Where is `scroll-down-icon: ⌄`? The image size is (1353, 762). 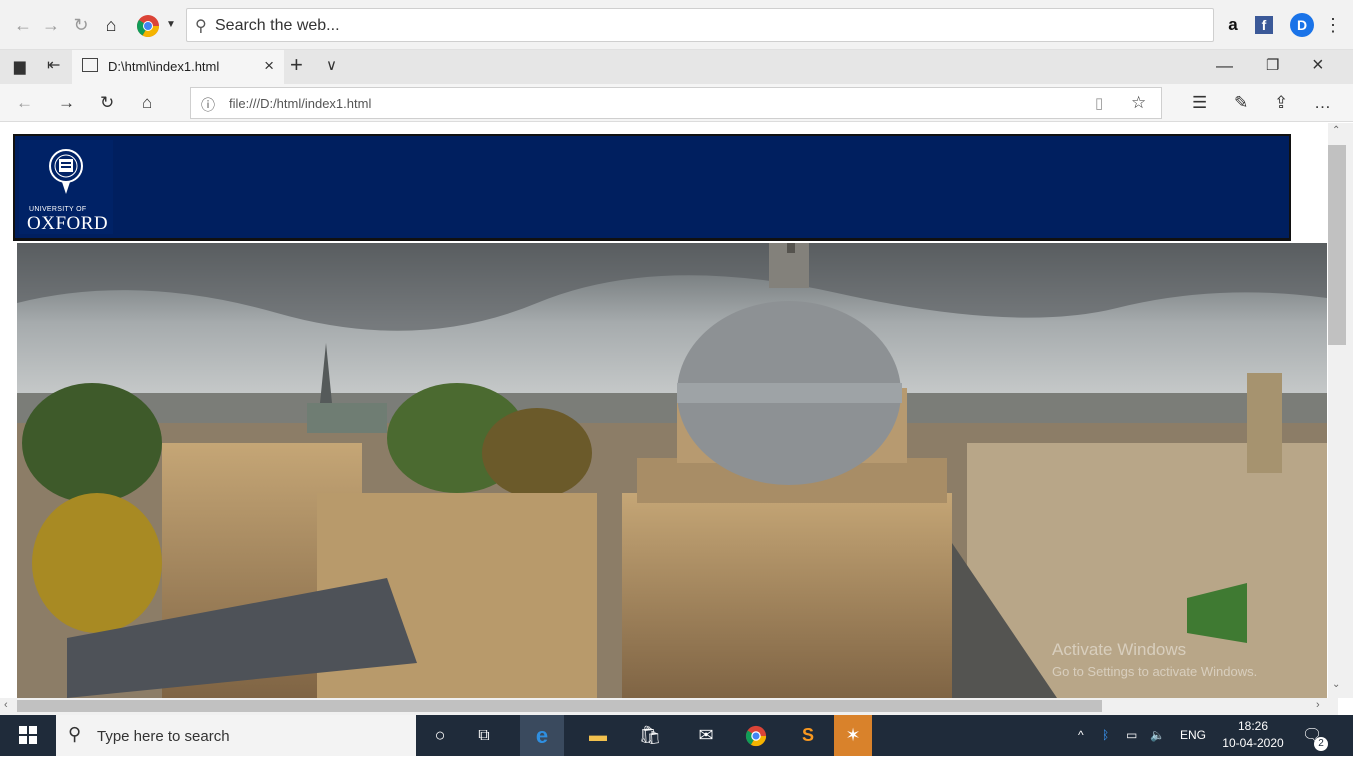 scroll-down-icon: ⌄ is located at coordinates (1336, 684).